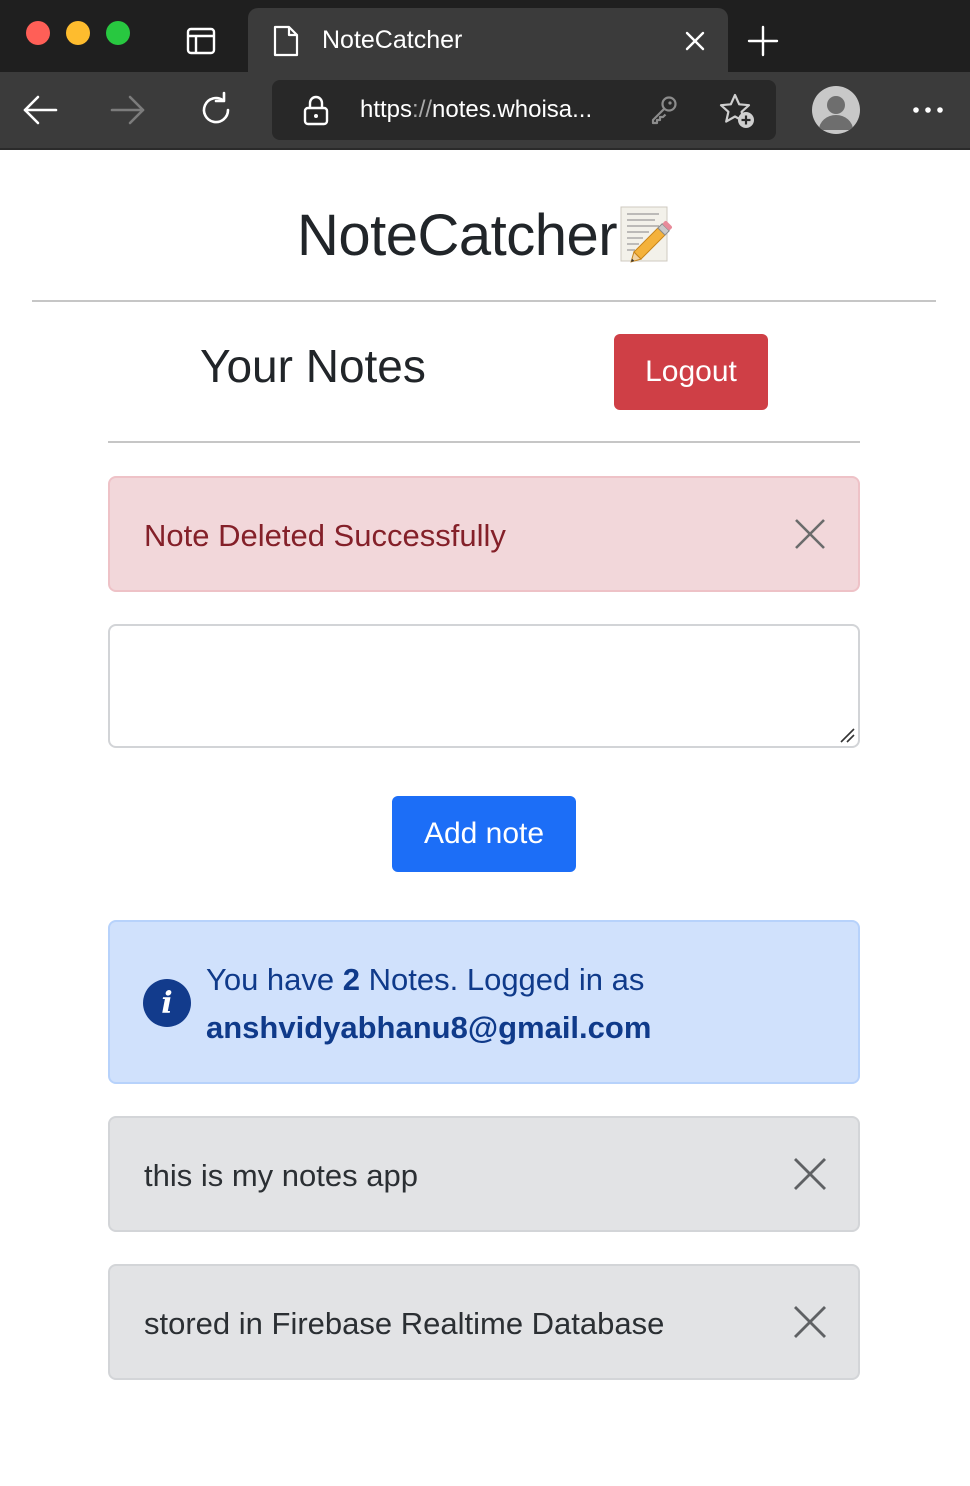  What do you see at coordinates (502, 979) in the screenshot?
I see `info-suffix: Notes. Logged in as` at bounding box center [502, 979].